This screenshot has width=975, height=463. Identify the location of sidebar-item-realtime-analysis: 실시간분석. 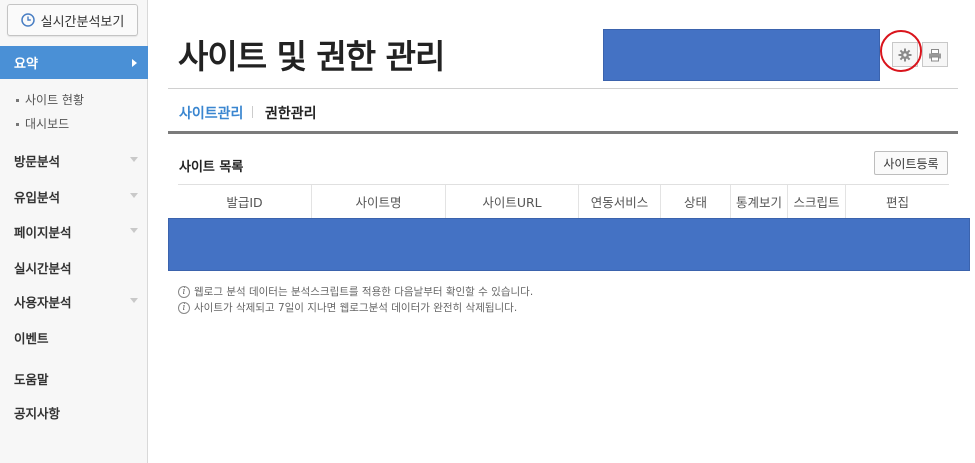
(76, 267).